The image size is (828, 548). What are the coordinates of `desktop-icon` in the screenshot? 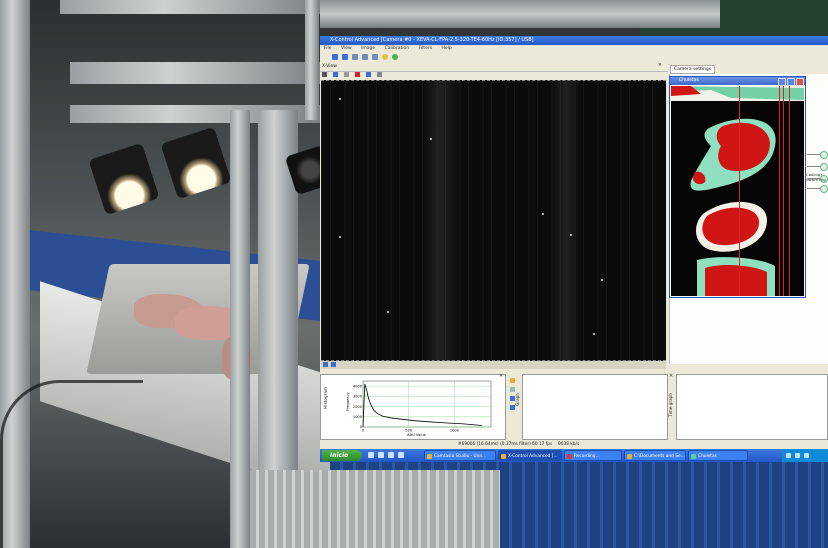 It's located at (371, 455).